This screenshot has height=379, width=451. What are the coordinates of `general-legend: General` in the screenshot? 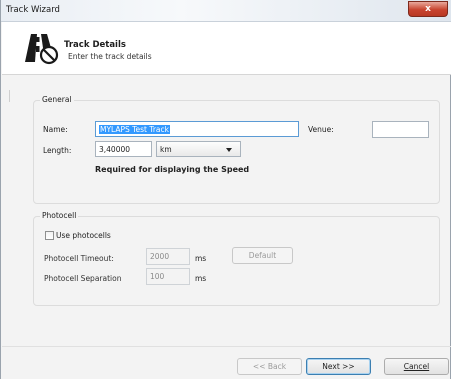 It's located at (57, 99).